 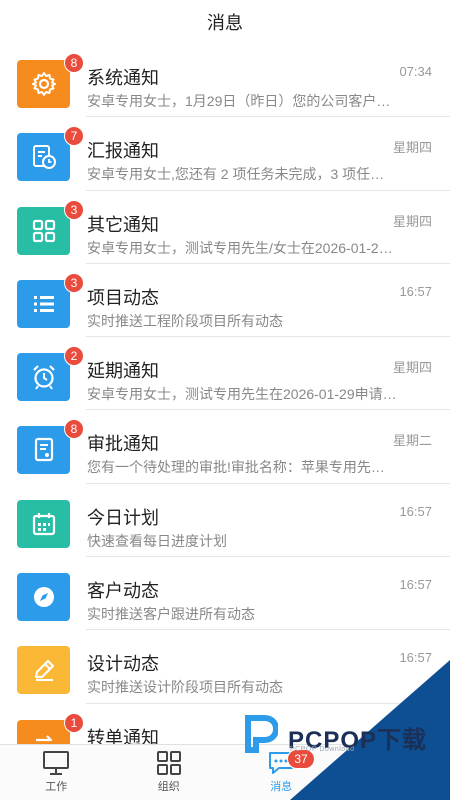 I want to click on message-item: 2 延期通知 星期四安卓专用女士，测试专用先生在2026-01-29申请延期, so click(x=225, y=374).